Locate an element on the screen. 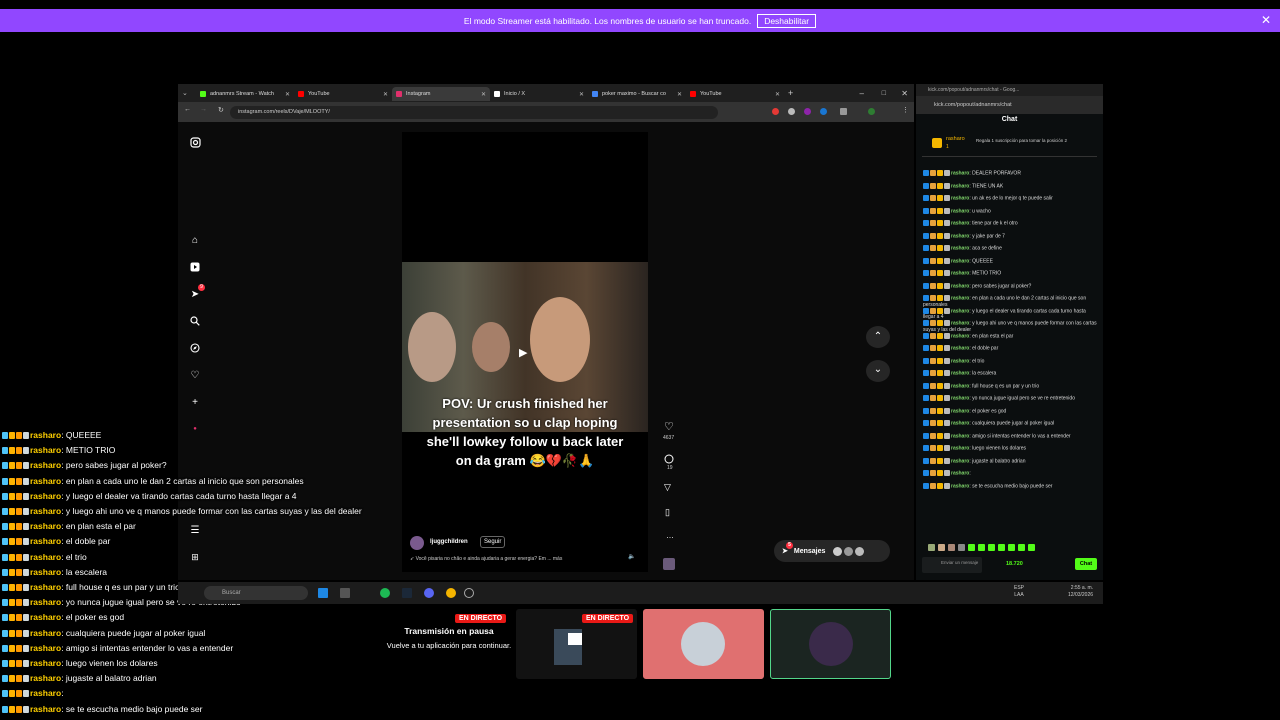 The width and height of the screenshot is (1280, 720). profile-icon: ● is located at coordinates (195, 429).